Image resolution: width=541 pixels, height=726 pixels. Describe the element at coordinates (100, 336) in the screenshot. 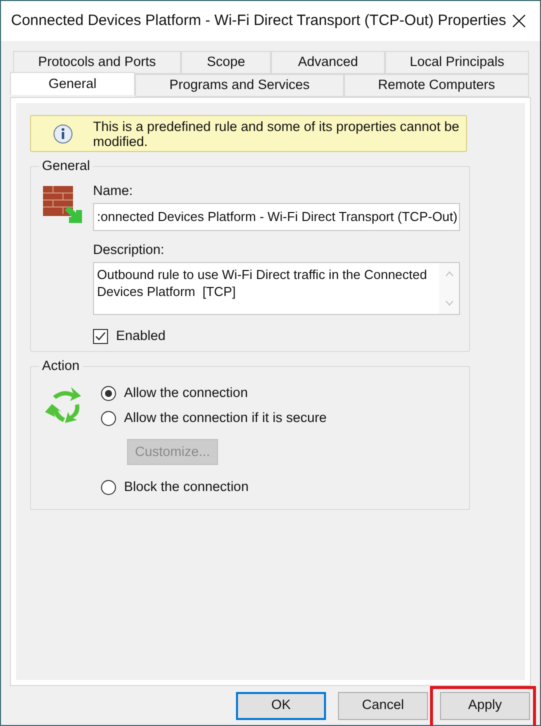

I see `checkbox` at that location.